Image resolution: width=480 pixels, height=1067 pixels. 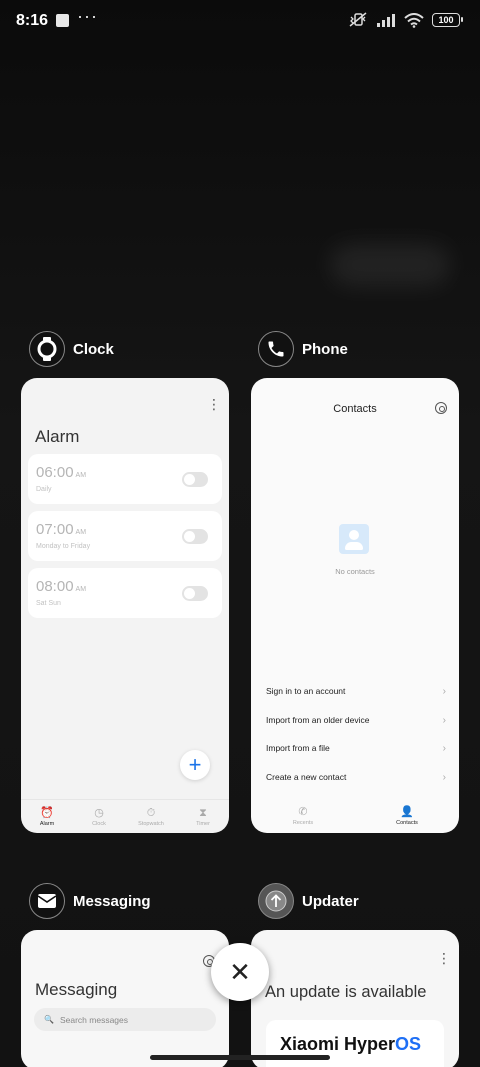 I want to click on clear-all-button: ✕, so click(x=240, y=972).